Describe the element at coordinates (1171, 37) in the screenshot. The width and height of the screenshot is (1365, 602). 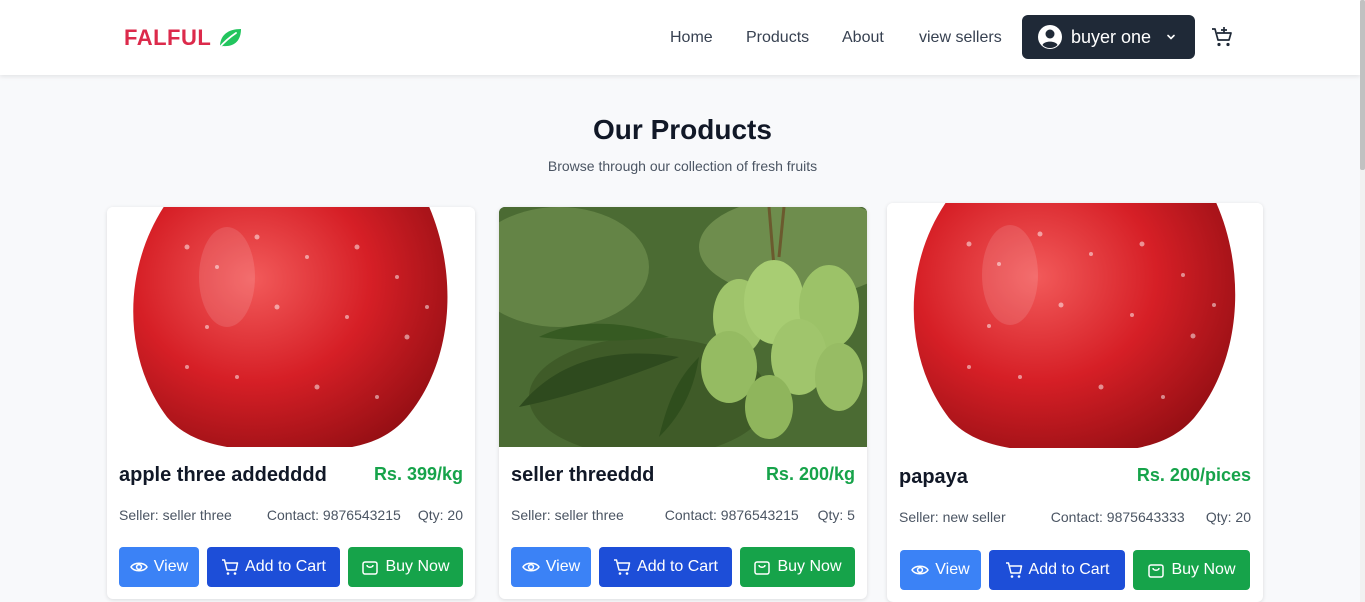
I see `chevron-down-icon` at that location.